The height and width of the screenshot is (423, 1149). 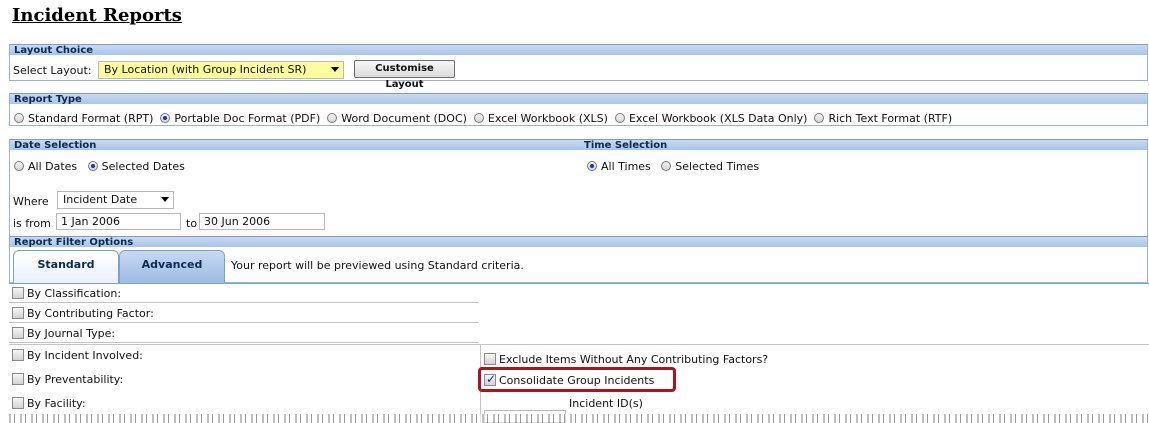 I want to click on to-date-input: 30 Jun 2006, so click(x=262, y=221).